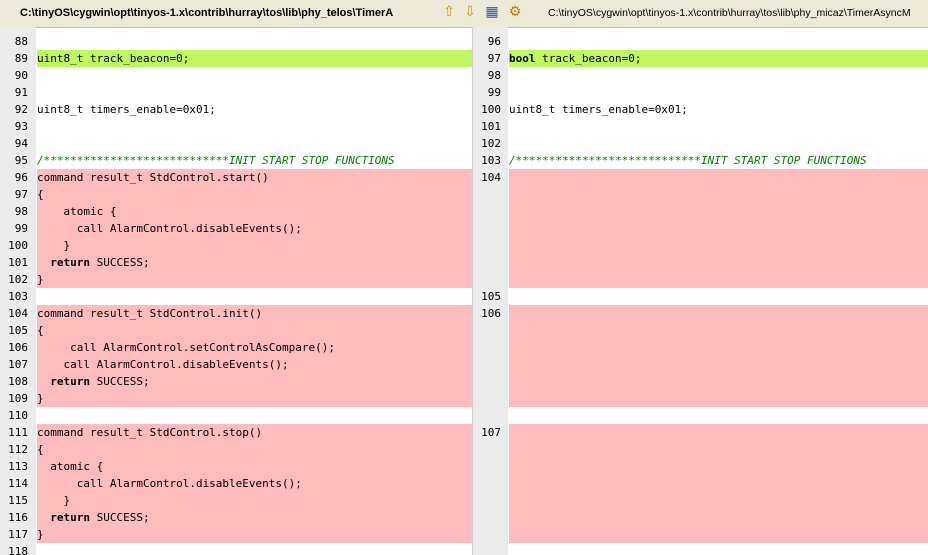 The image size is (928, 555). What do you see at coordinates (254, 211) in the screenshot?
I see `code-text: atomic {` at bounding box center [254, 211].